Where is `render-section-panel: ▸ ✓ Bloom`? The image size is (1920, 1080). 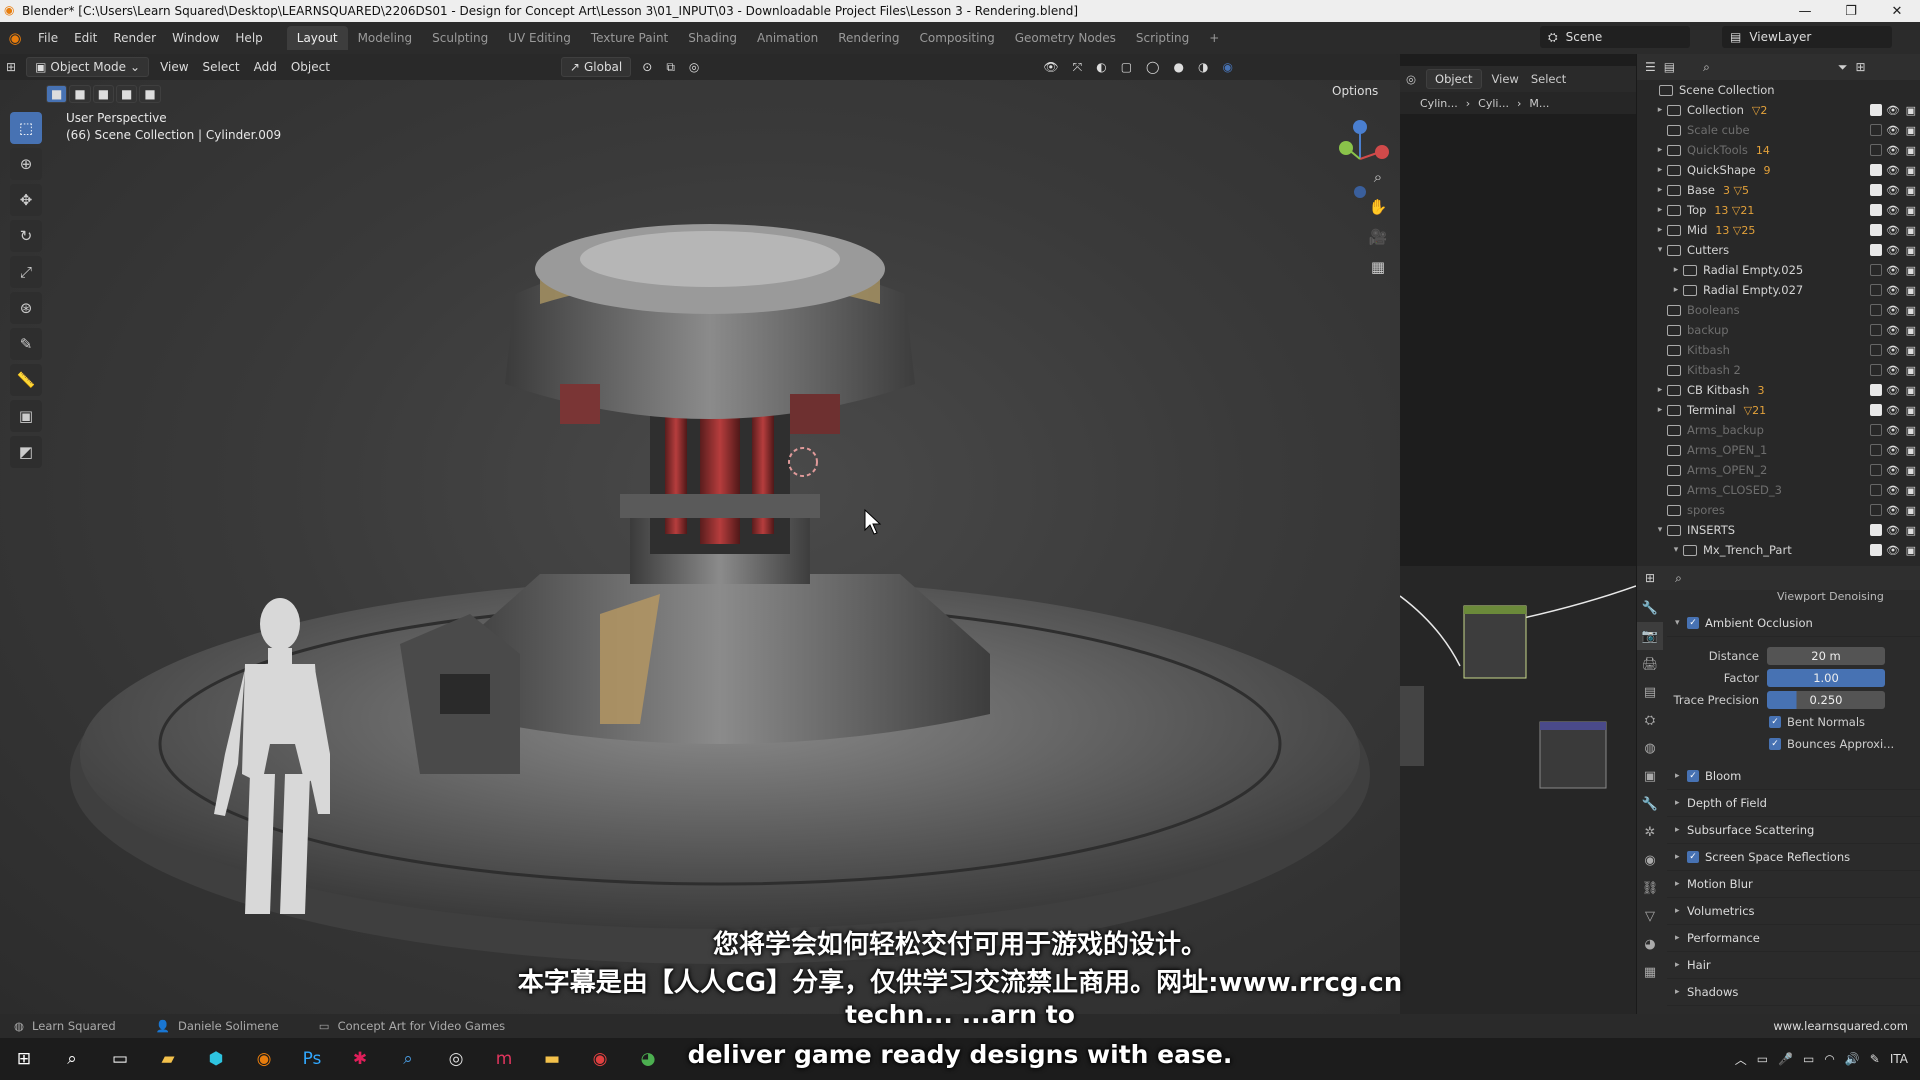
render-section-panel: ▸ ✓ Bloom is located at coordinates (1793, 776).